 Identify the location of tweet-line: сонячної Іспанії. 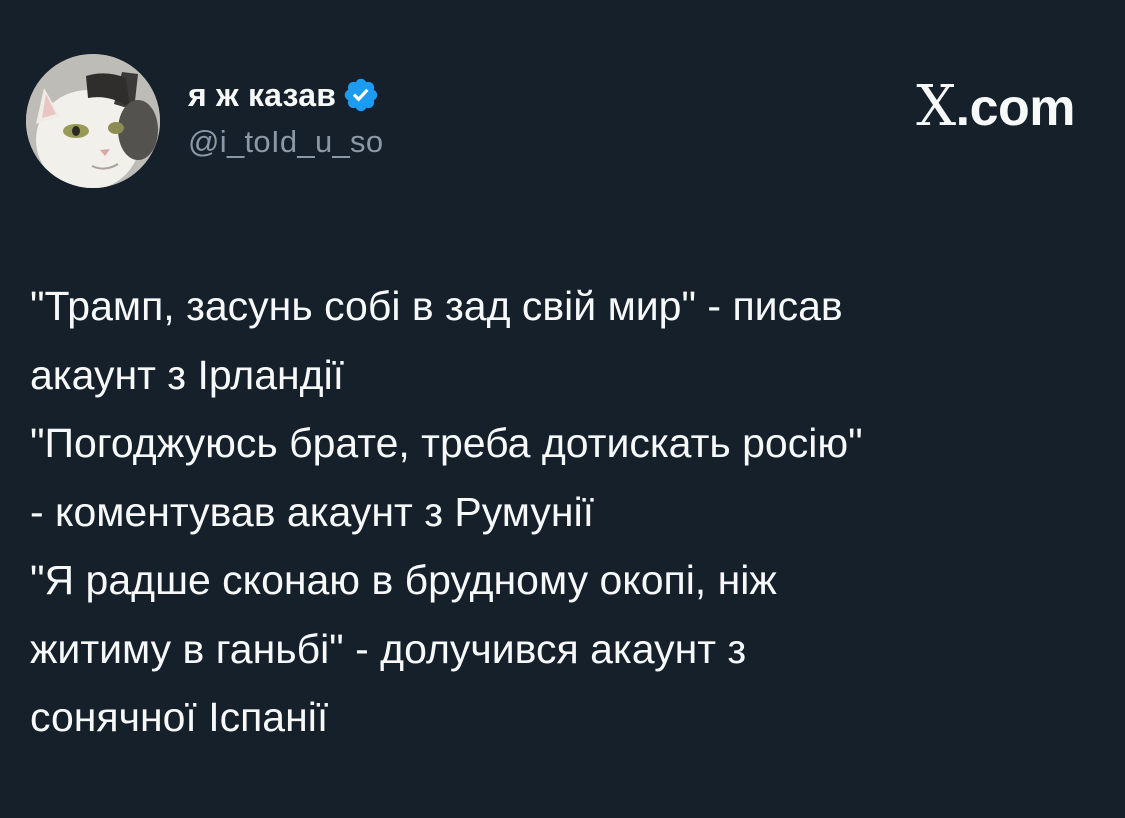
(179, 717).